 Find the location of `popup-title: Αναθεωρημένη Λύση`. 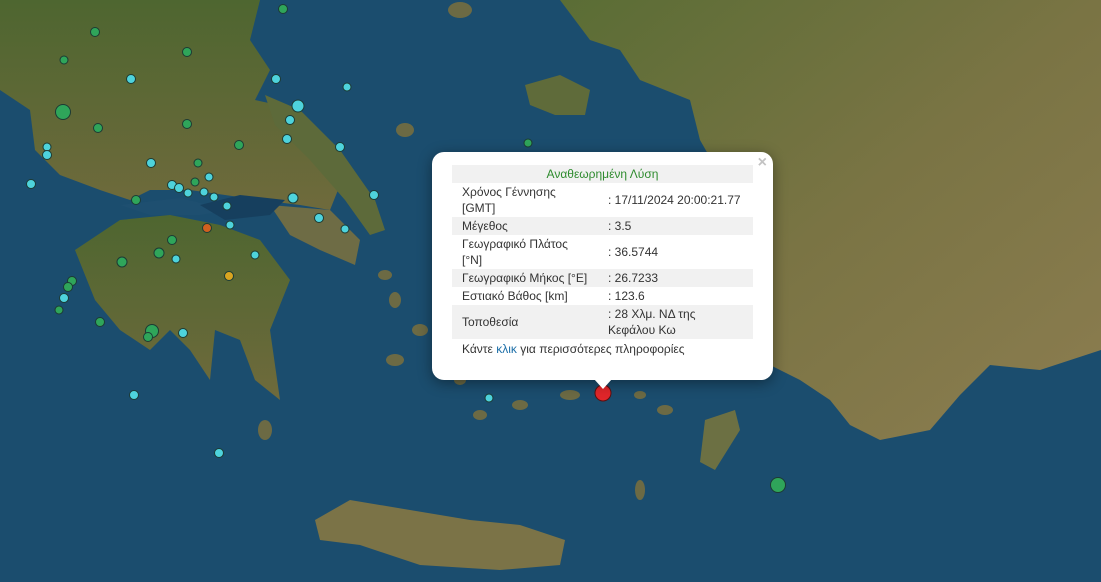

popup-title: Αναθεωρημένη Λύση is located at coordinates (602, 174).